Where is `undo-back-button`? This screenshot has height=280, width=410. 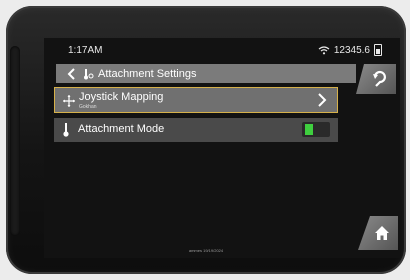 undo-back-button is located at coordinates (376, 79).